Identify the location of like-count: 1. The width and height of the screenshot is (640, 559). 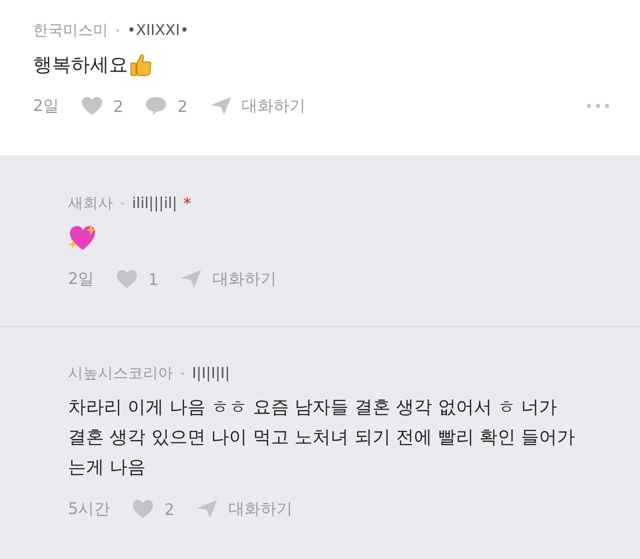
(153, 279).